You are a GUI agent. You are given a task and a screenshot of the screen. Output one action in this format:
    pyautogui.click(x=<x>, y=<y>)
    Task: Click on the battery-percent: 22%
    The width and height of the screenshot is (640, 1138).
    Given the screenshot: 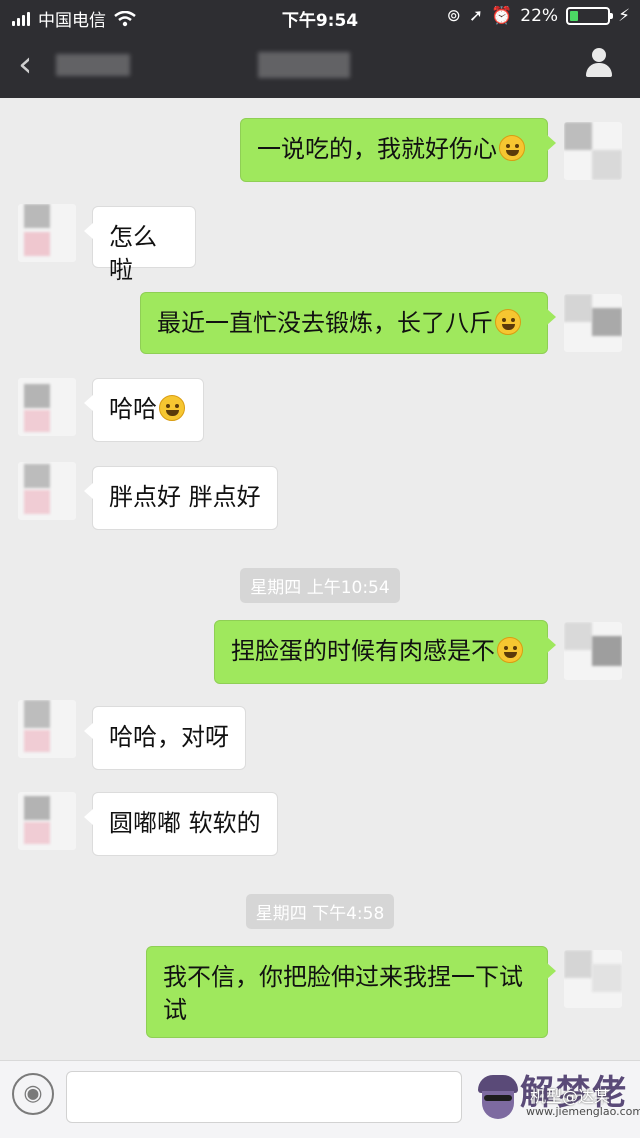 What is the action you would take?
    pyautogui.click(x=539, y=16)
    